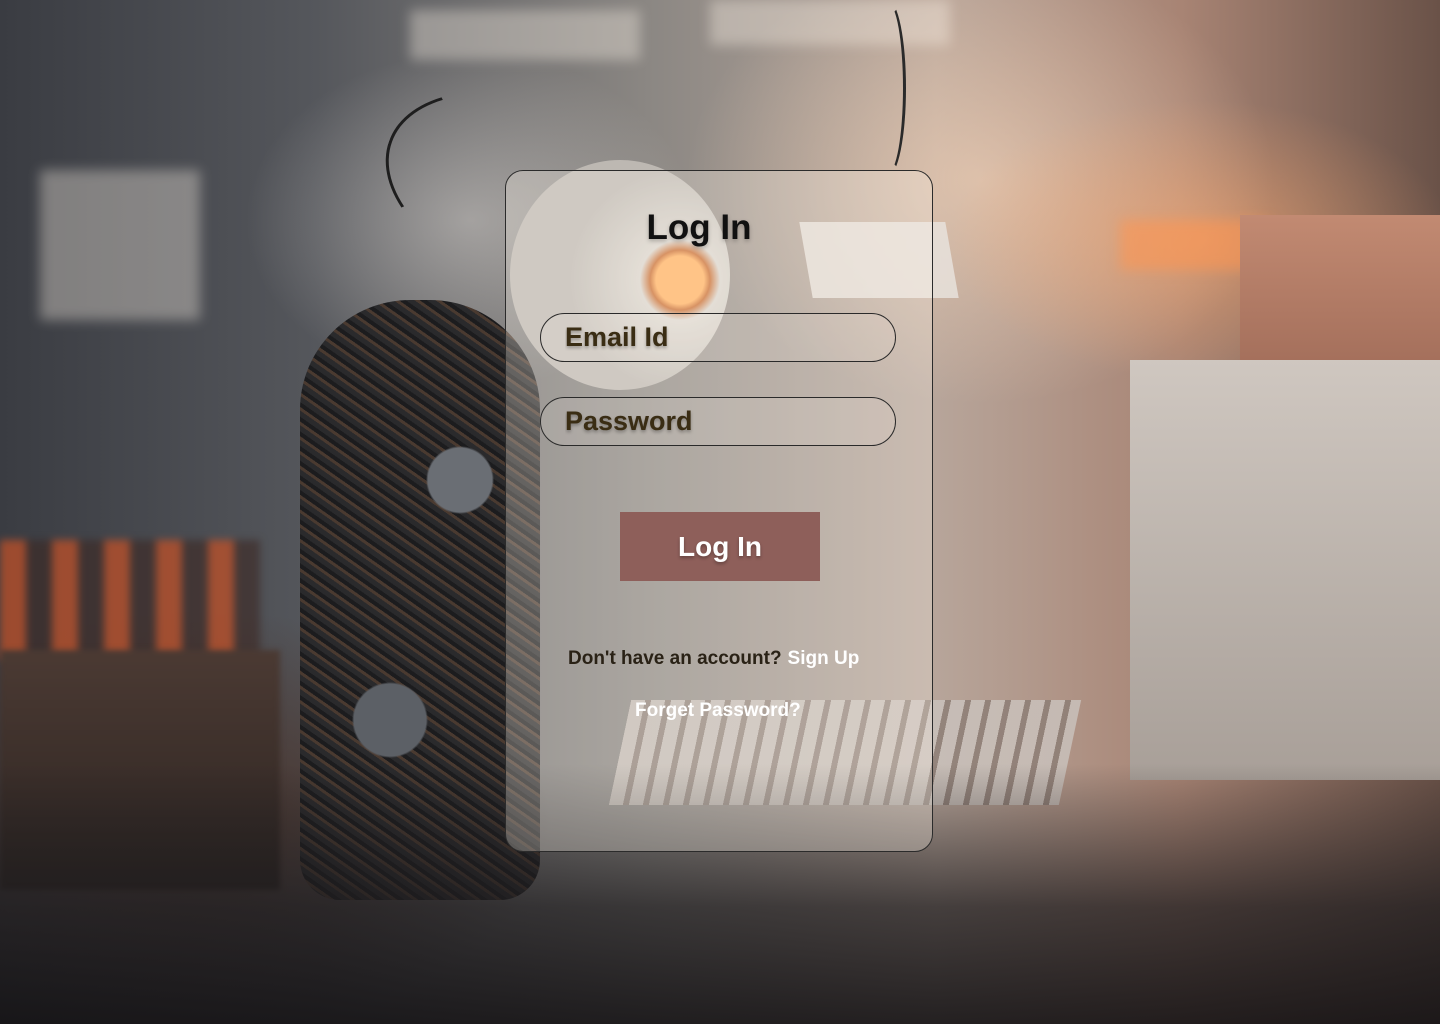  What do you see at coordinates (720, 546) in the screenshot?
I see `login-button: Log In` at bounding box center [720, 546].